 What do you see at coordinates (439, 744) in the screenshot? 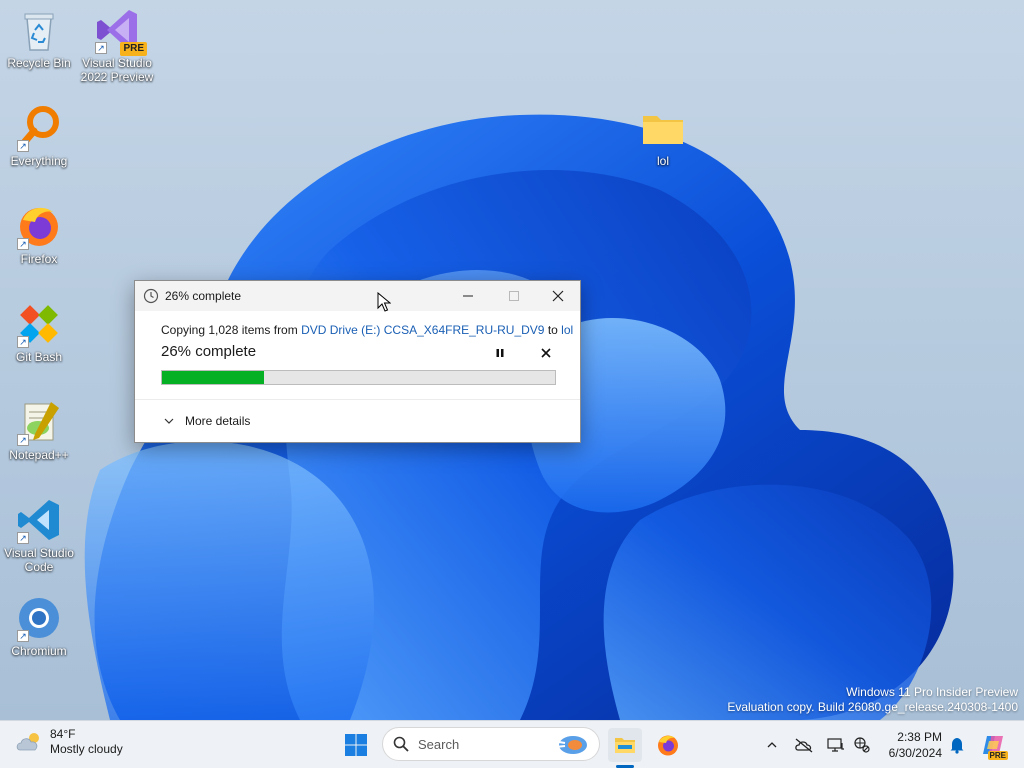
I see `search-placeholder: Search` at bounding box center [439, 744].